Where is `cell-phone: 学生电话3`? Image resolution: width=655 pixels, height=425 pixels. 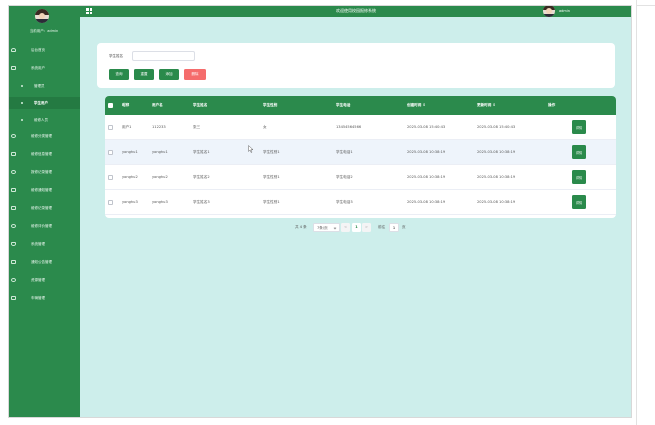
cell-phone: 学生电话3 is located at coordinates (344, 201).